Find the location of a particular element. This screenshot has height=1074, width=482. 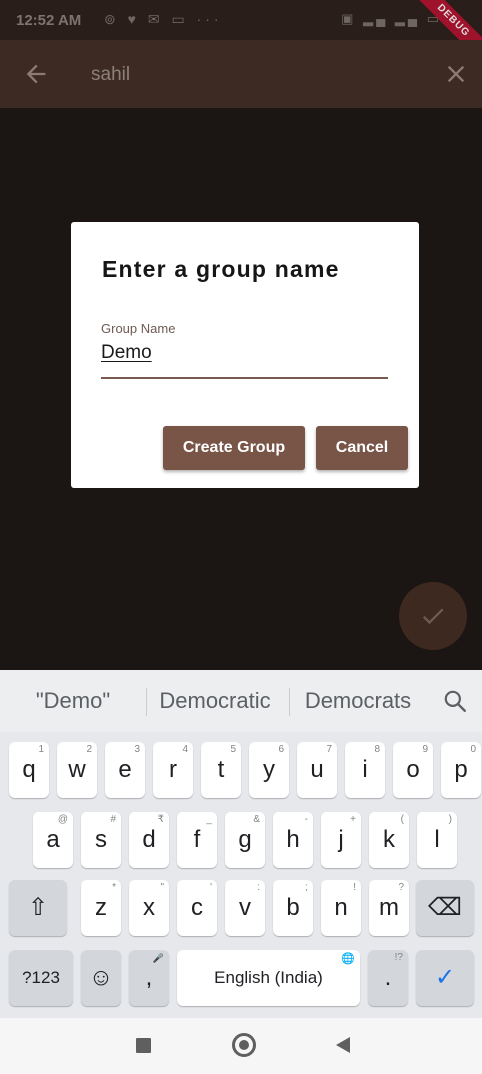

key-n: n! is located at coordinates (341, 908).